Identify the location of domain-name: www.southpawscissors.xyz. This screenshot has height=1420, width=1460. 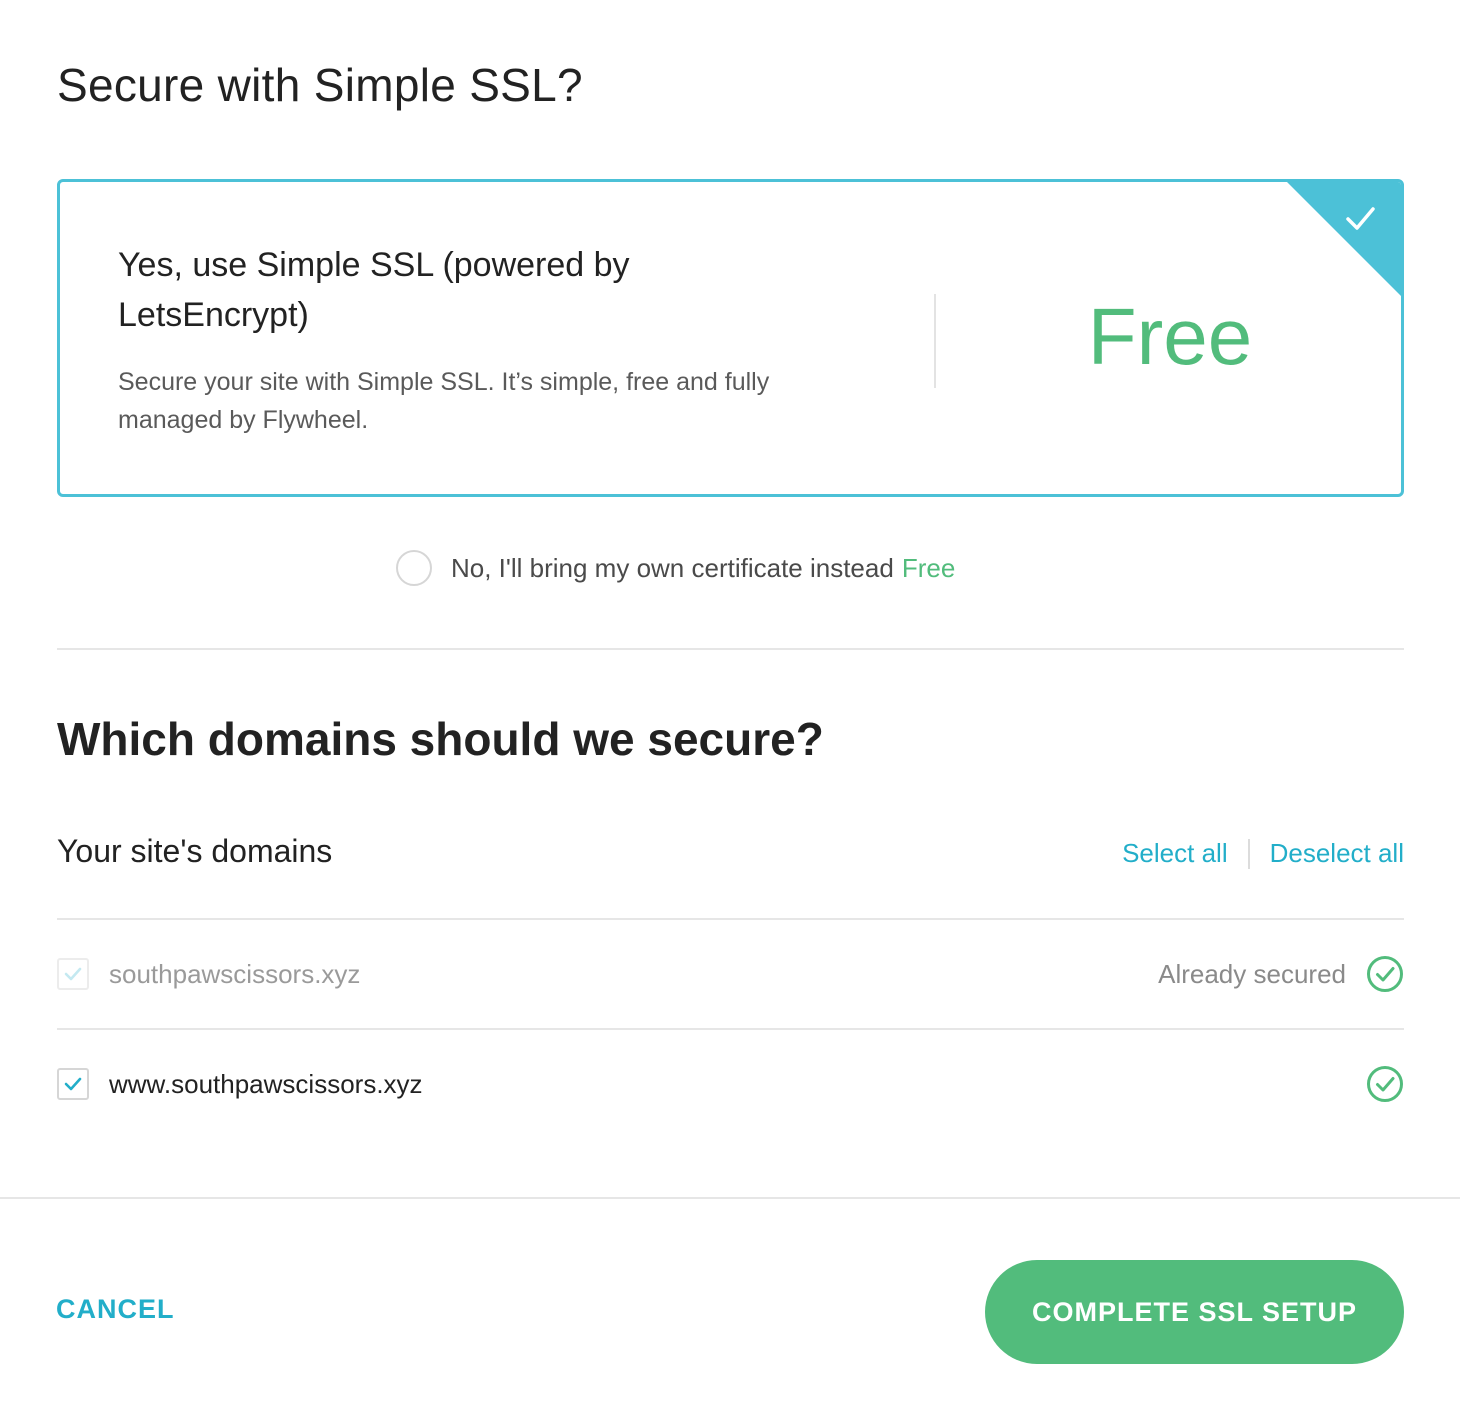
(266, 1083).